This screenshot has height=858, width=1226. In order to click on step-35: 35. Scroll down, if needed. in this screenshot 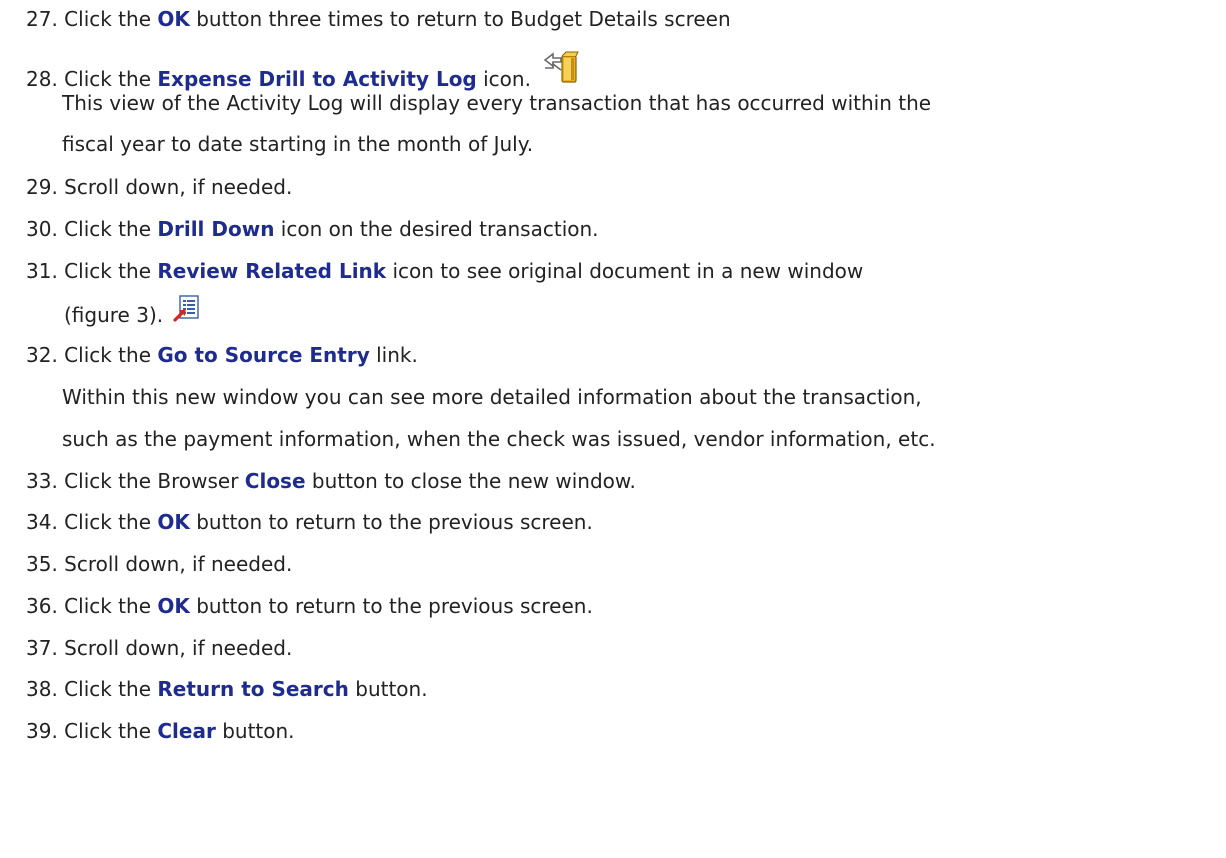, I will do `click(159, 564)`.